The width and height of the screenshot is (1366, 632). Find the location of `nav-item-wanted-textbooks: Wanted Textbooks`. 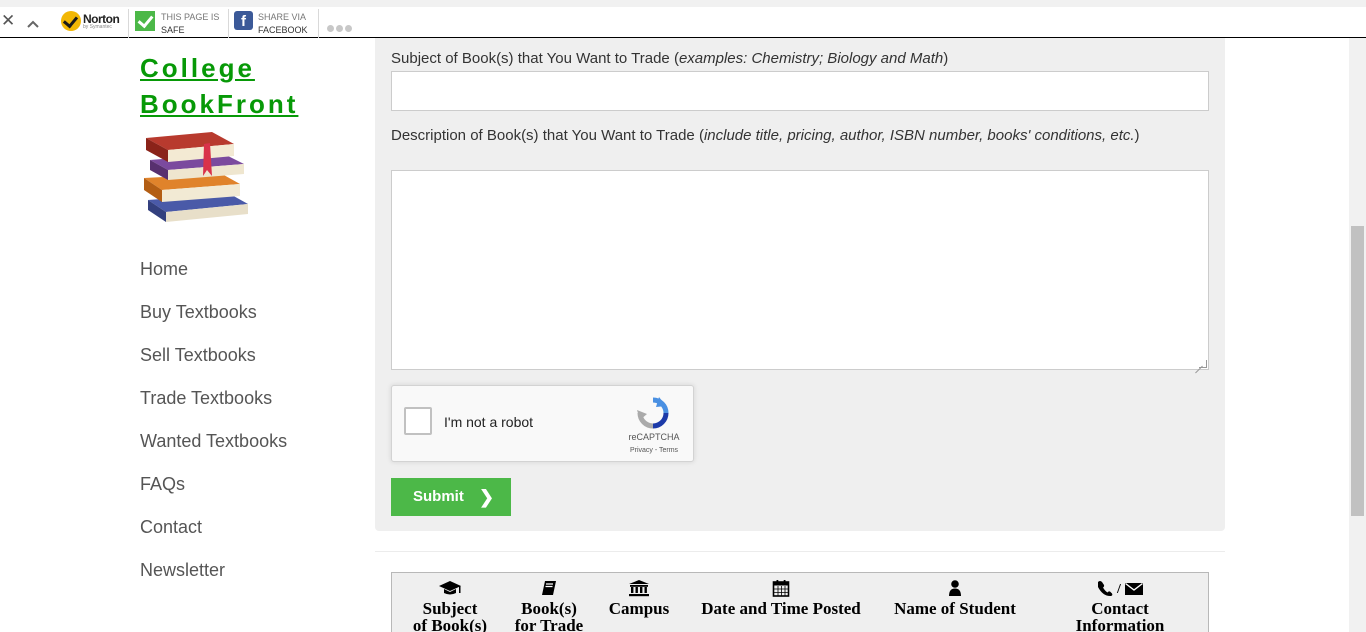

nav-item-wanted-textbooks: Wanted Textbooks is located at coordinates (213, 451).